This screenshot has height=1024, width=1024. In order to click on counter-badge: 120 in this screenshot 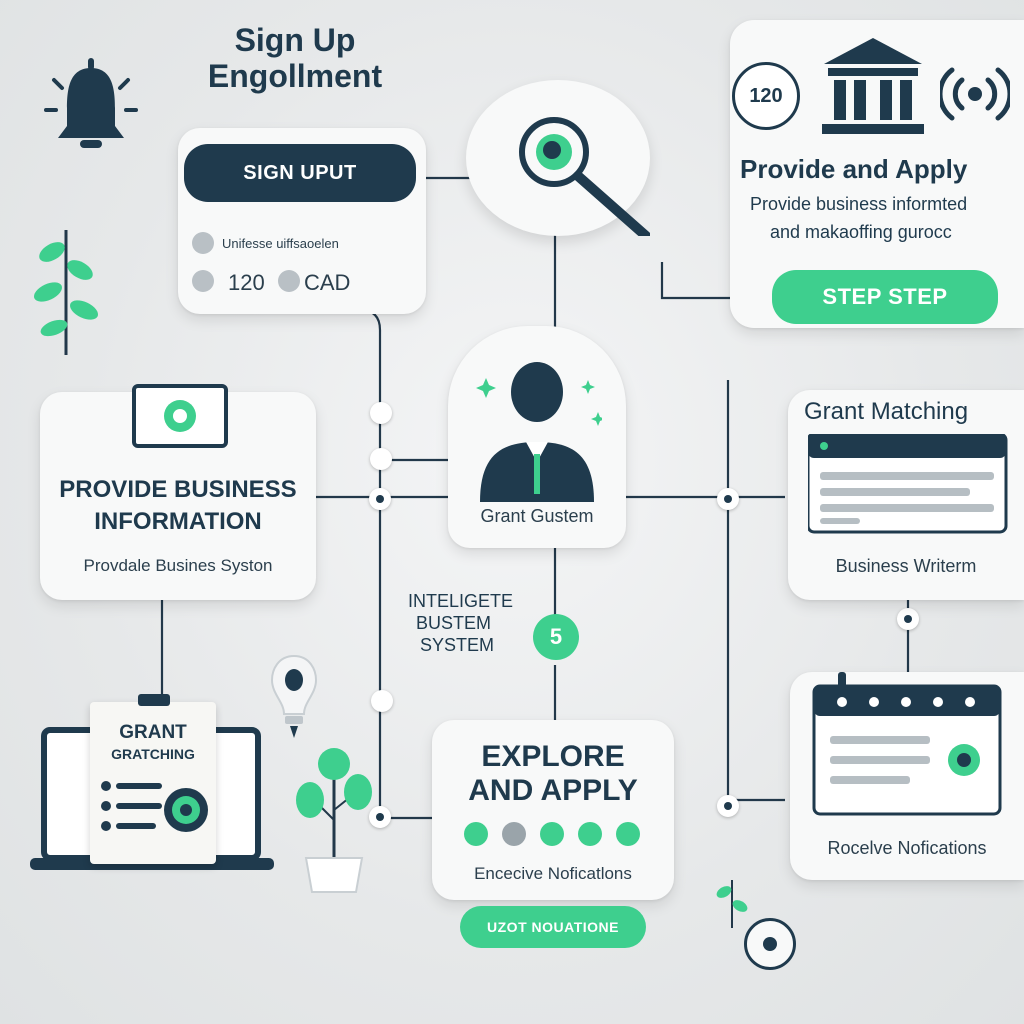, I will do `click(766, 96)`.